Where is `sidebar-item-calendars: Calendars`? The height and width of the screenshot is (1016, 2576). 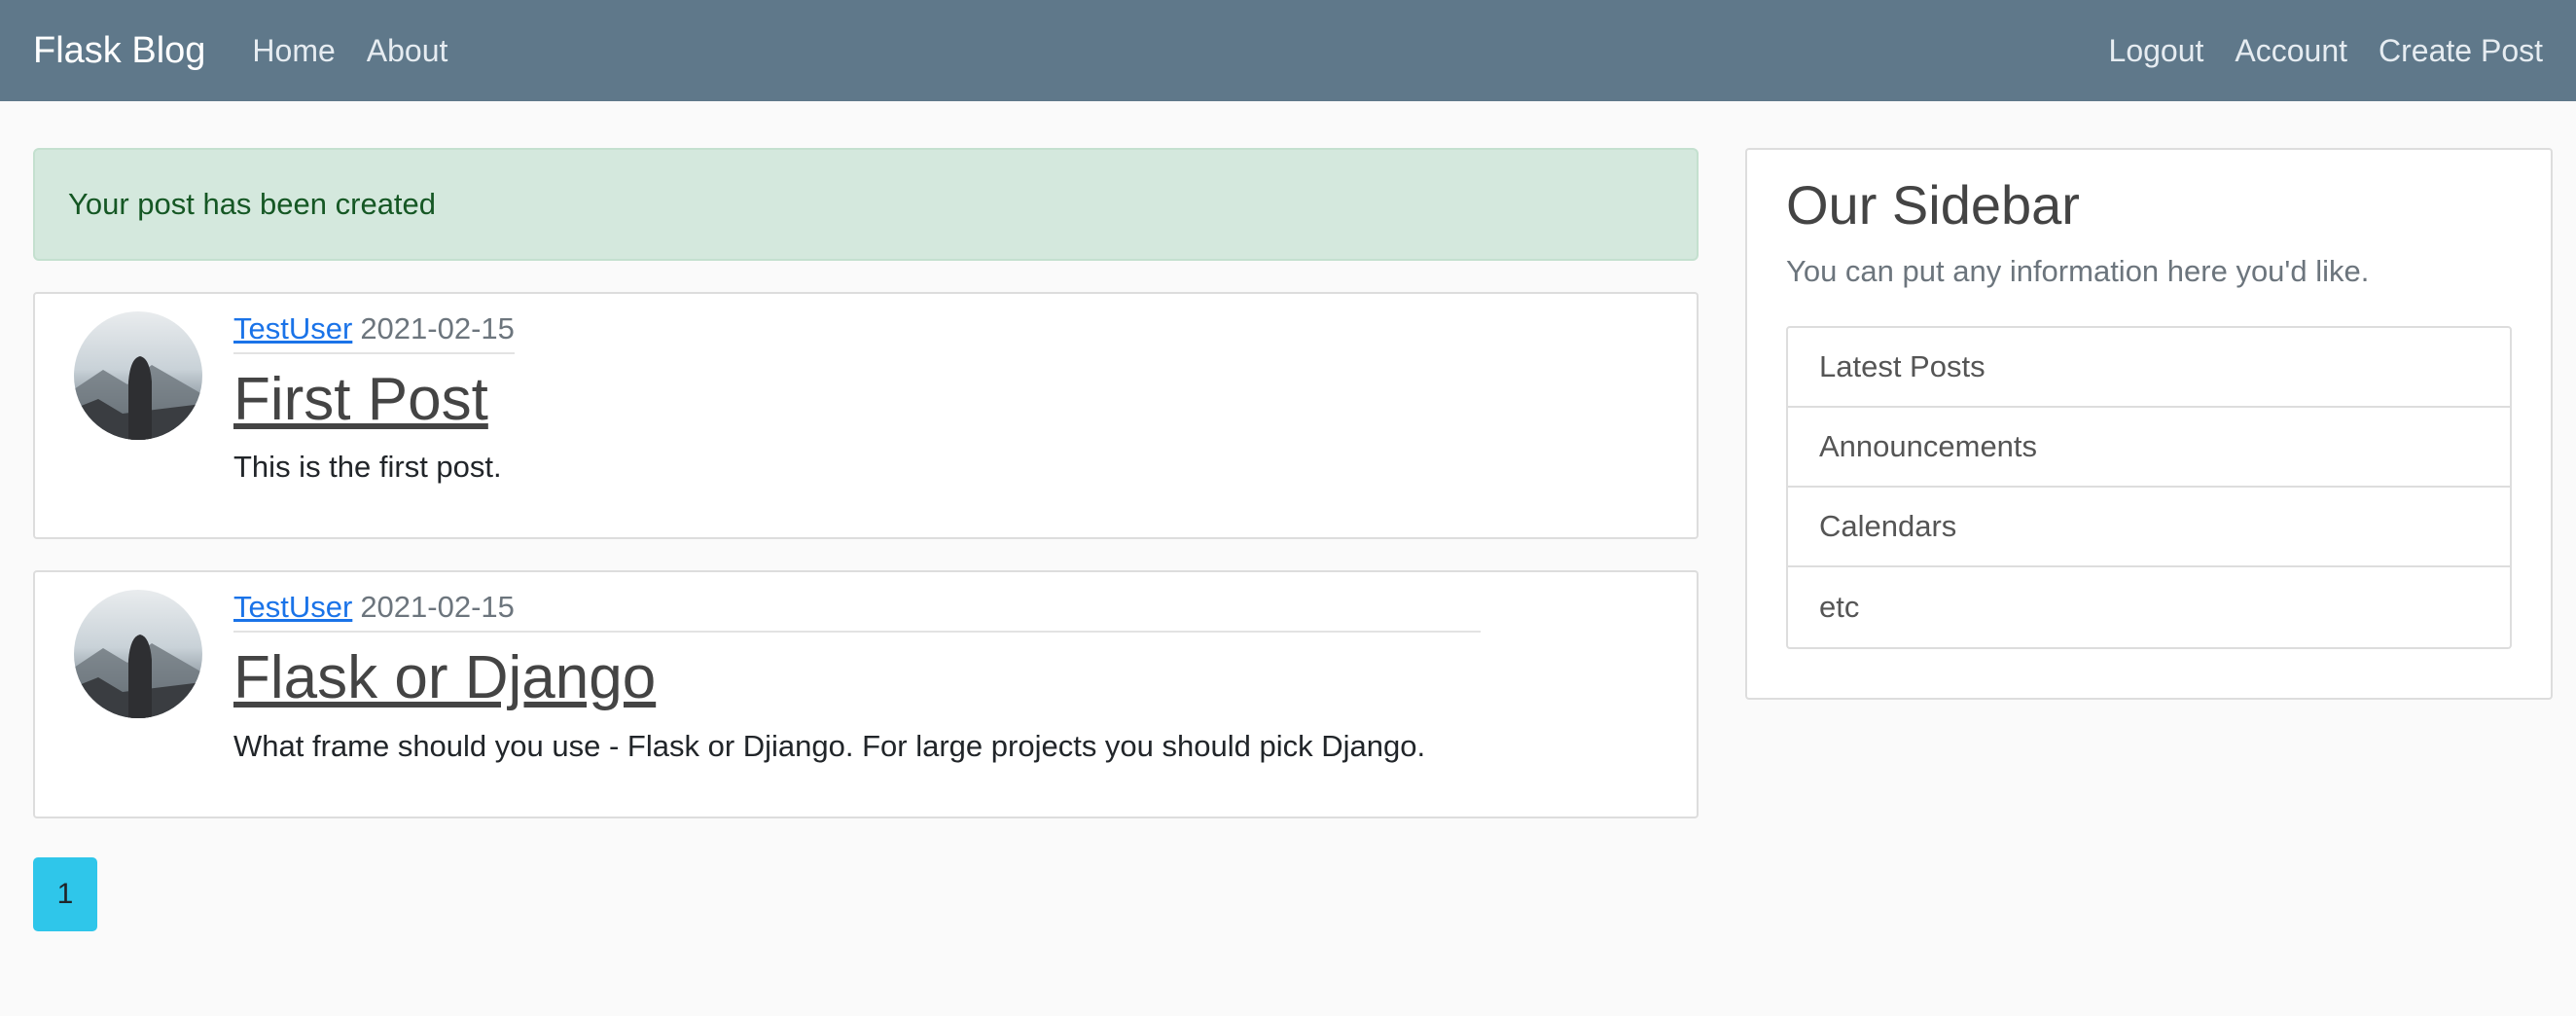
sidebar-item-calendars: Calendars is located at coordinates (2149, 527).